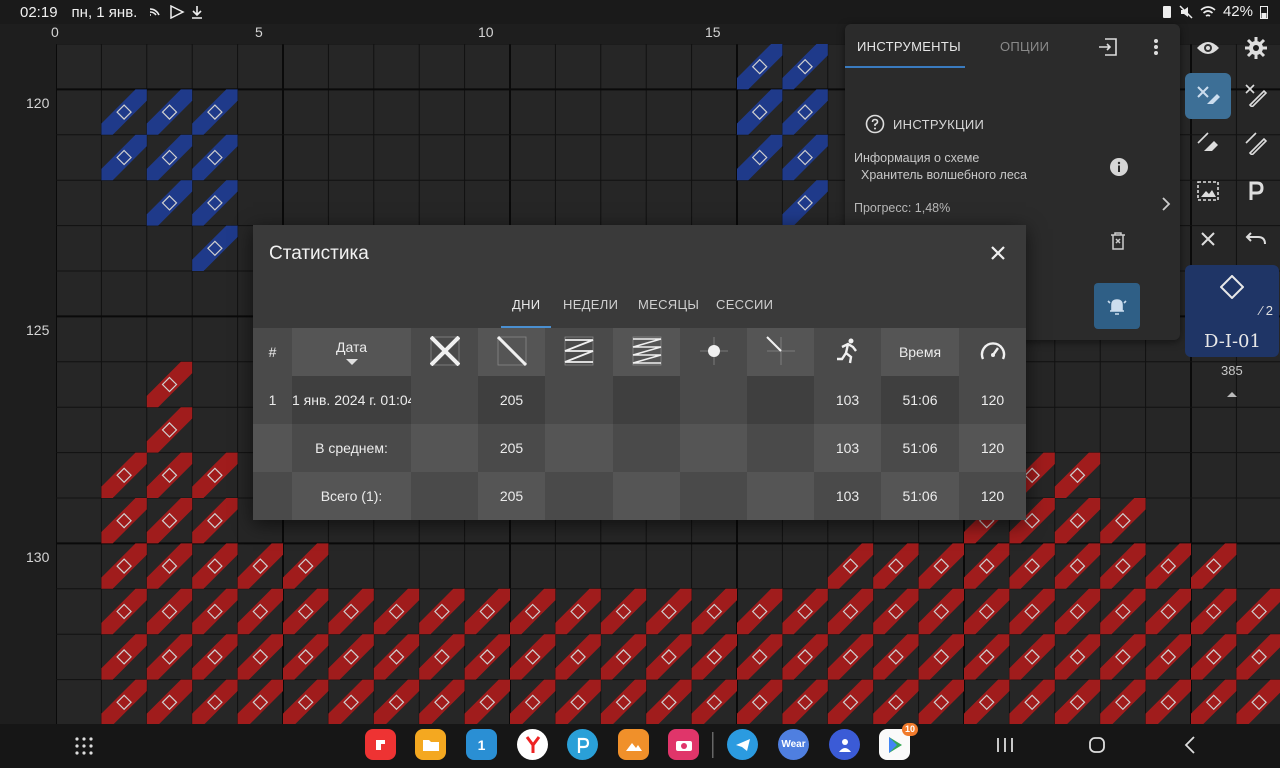  What do you see at coordinates (668, 304) in the screenshot?
I see `tab-months: МЕСЯЦЫ` at bounding box center [668, 304].